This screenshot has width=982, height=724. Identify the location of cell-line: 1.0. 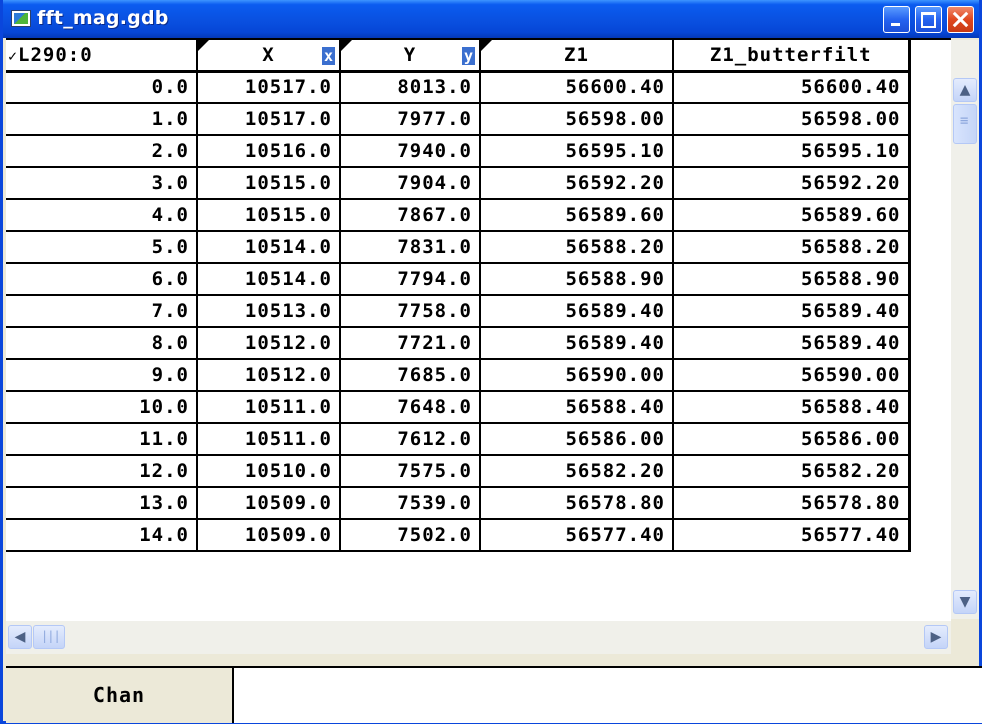
(101, 119).